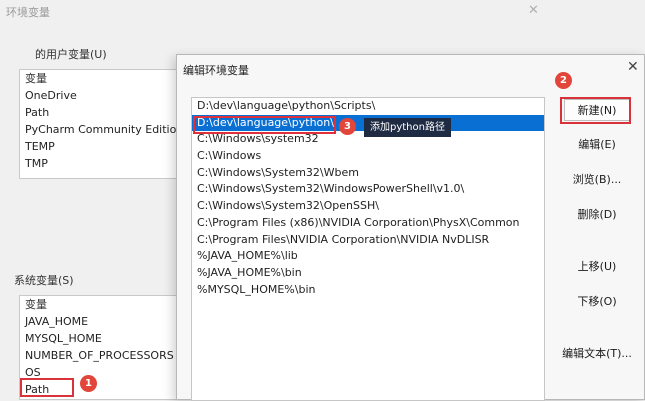 This screenshot has width=645, height=401. What do you see at coordinates (368, 173) in the screenshot?
I see `path-item: C:\Windows\System32\Wbem` at bounding box center [368, 173].